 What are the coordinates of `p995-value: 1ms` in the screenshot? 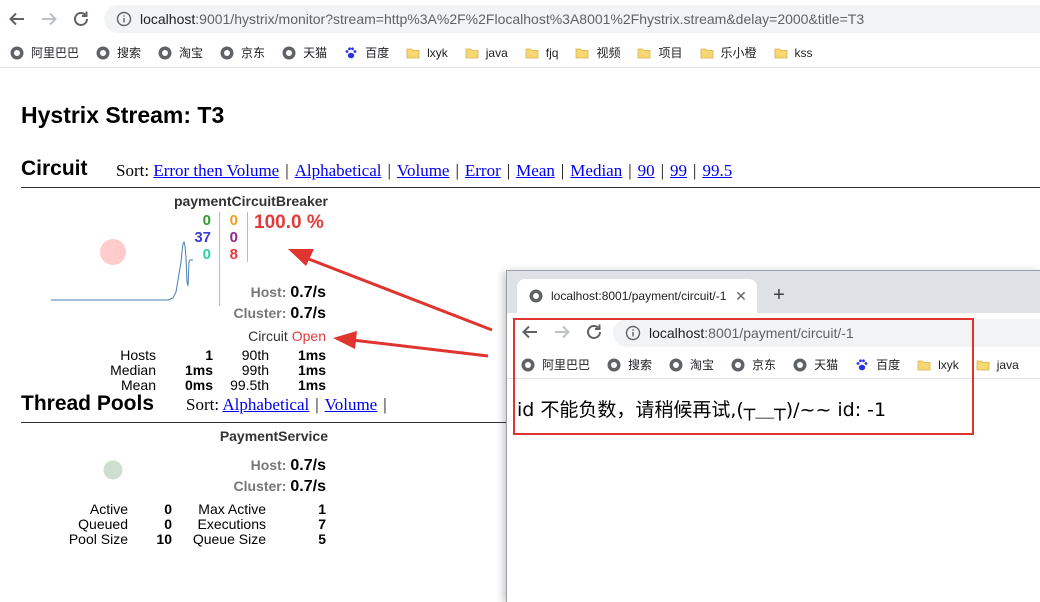 It's located at (311, 384).